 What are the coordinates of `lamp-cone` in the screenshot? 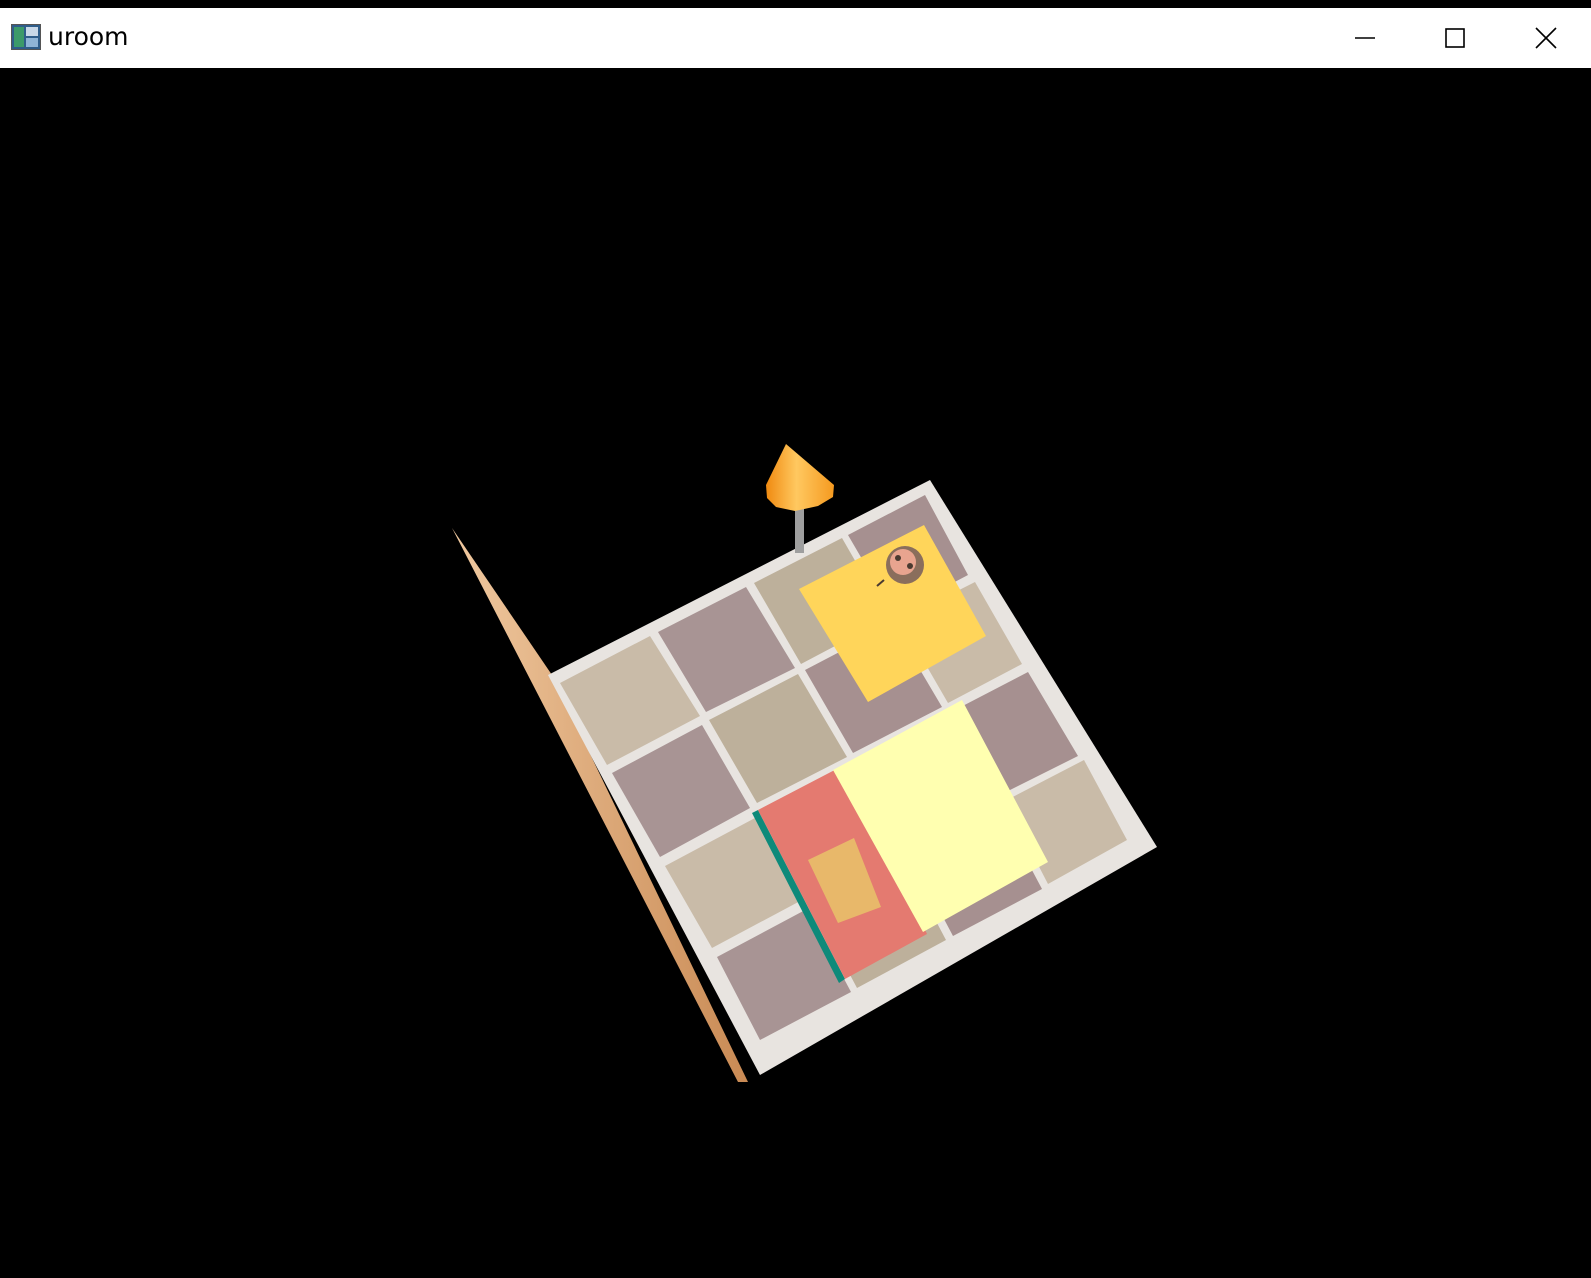 It's located at (800, 477).